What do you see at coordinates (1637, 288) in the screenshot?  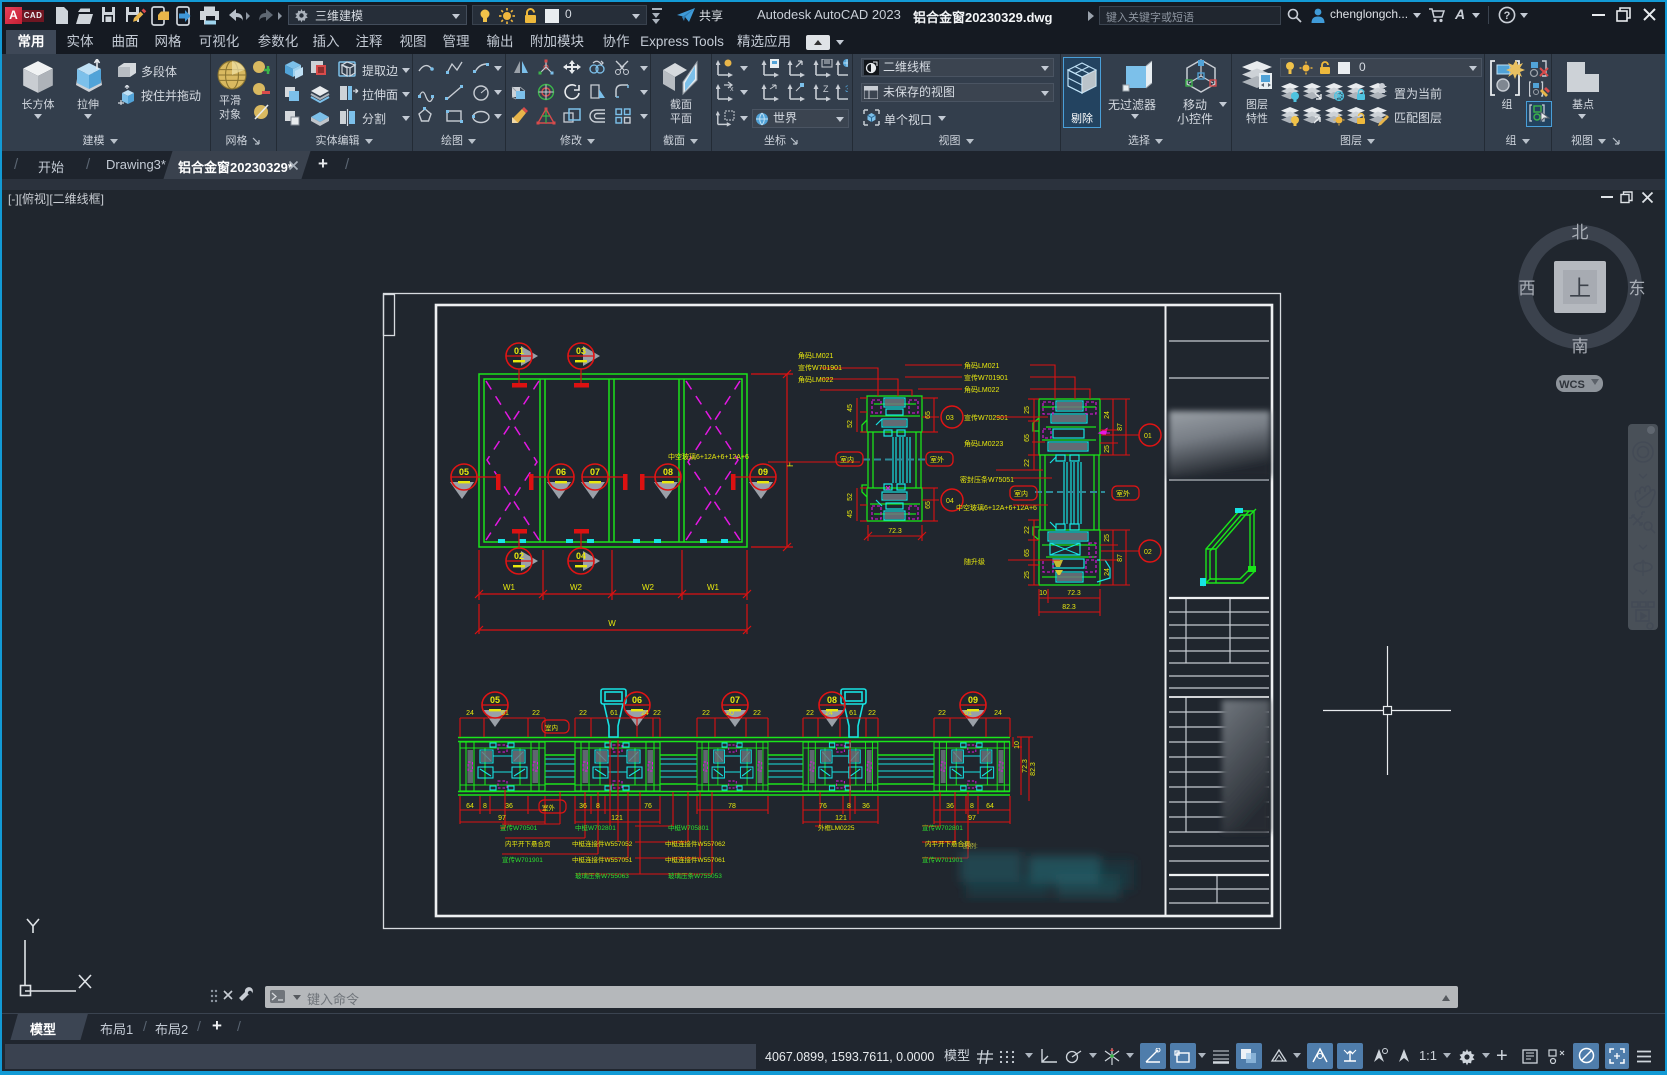 I see `svg-text: 东` at bounding box center [1637, 288].